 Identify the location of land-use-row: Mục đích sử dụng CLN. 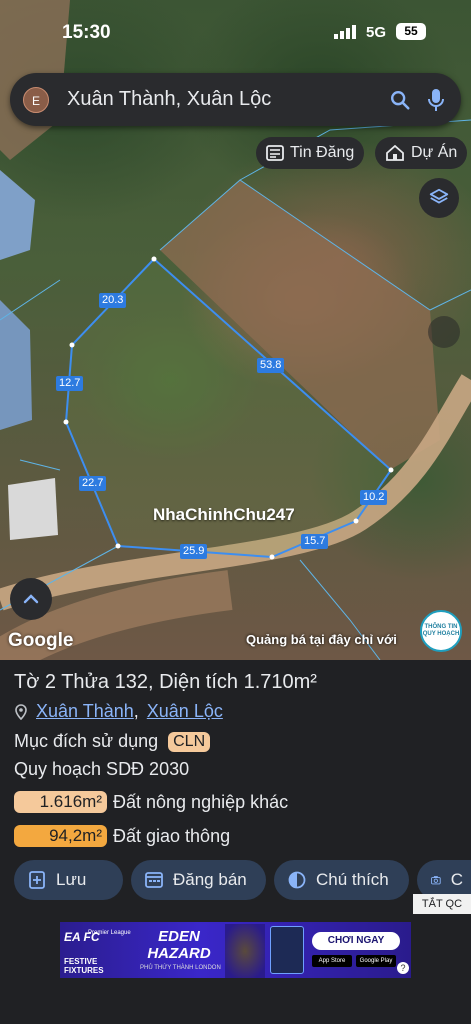
(112, 741).